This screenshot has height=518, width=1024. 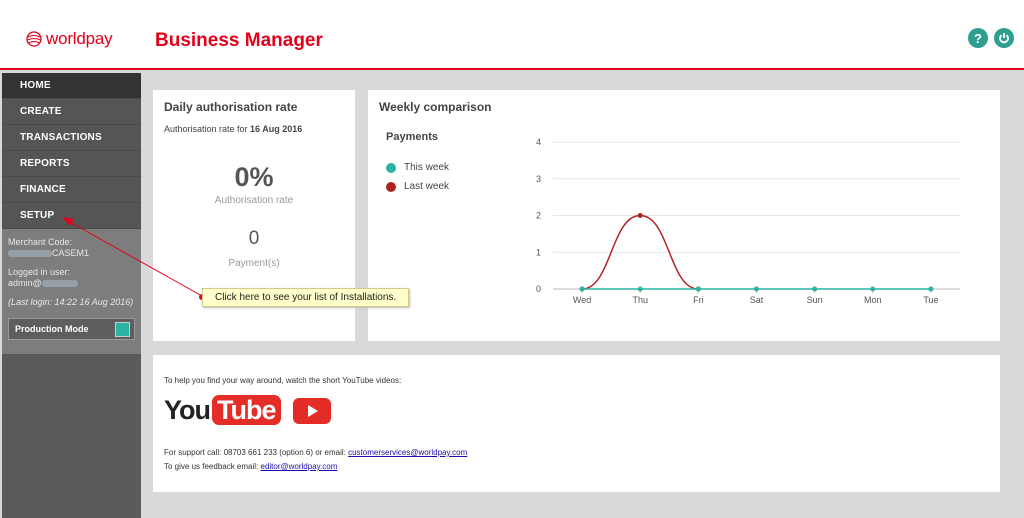 I want to click on support-email-link: customerservices@worldpay.com, so click(x=407, y=452).